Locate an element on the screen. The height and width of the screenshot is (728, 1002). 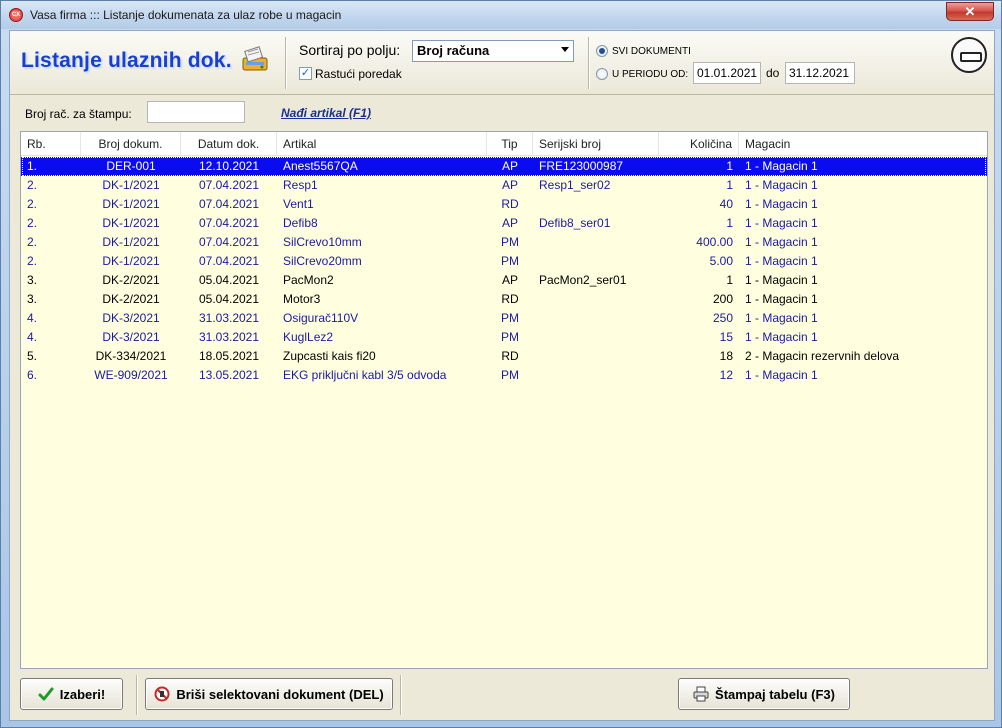
sort-field-value: Broj računa is located at coordinates (453, 50).